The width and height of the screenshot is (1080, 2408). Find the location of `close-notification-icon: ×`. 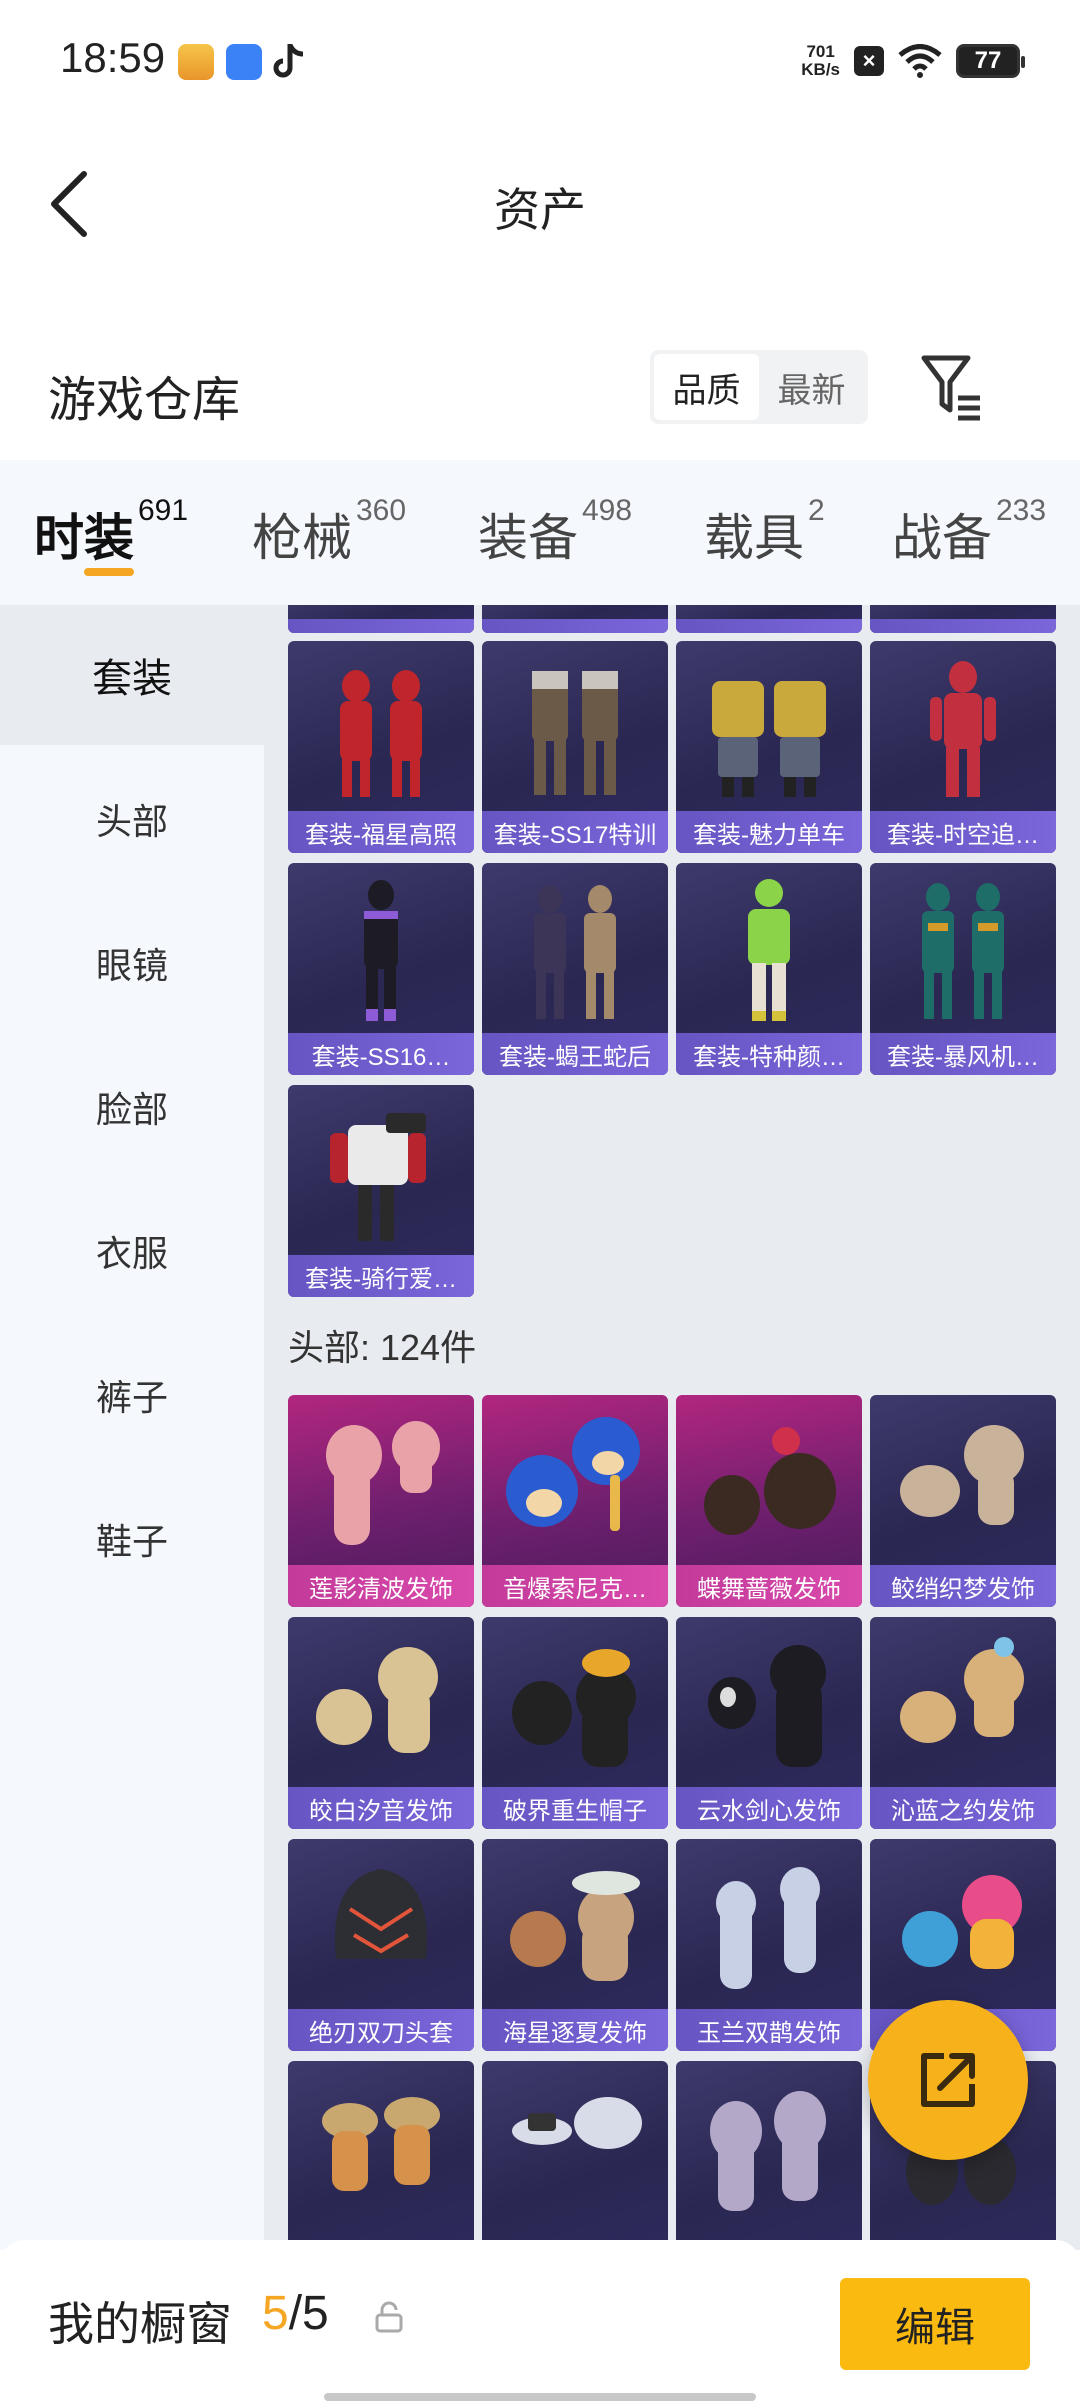

close-notification-icon: × is located at coordinates (869, 61).